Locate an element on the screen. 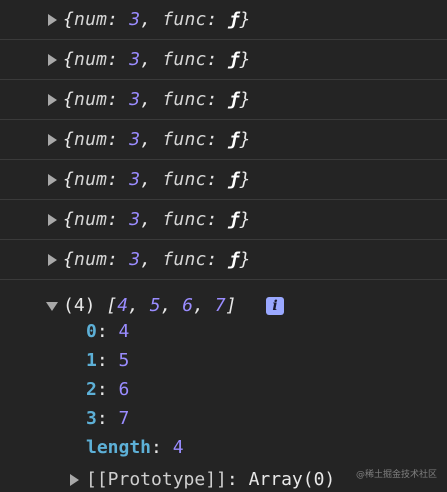  info-icon: i is located at coordinates (275, 306).